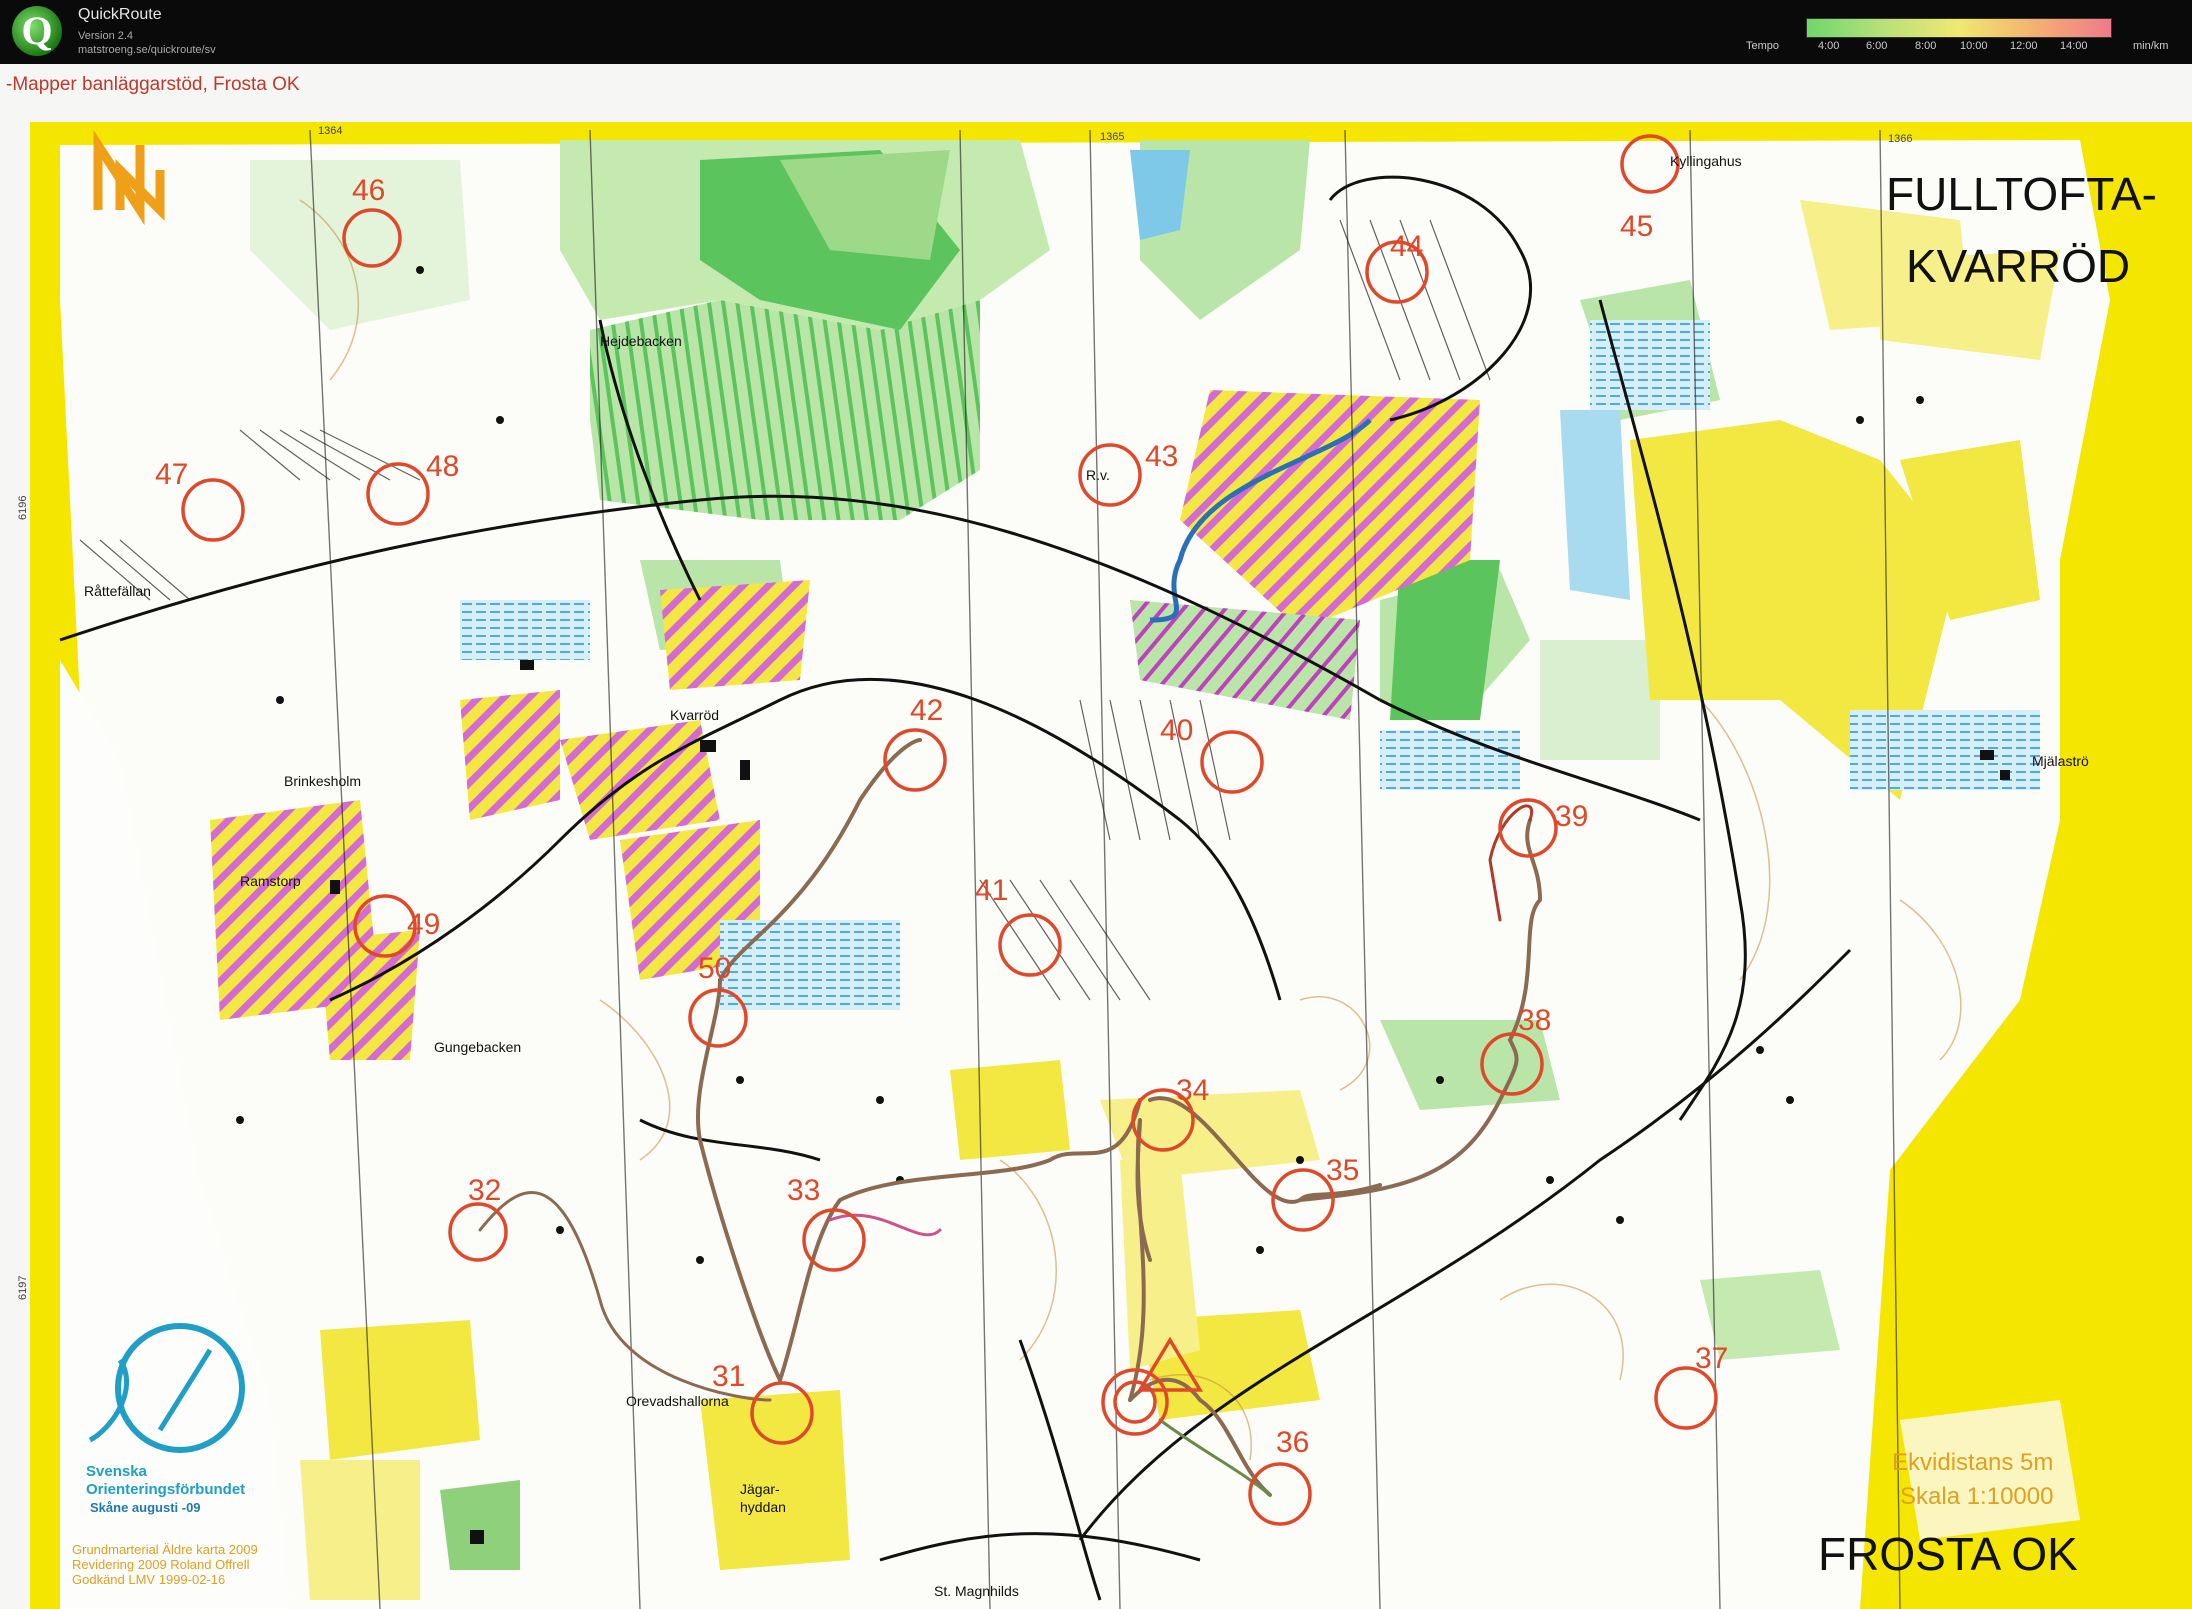  What do you see at coordinates (117, 1471) in the screenshot?
I see `federation-name: Svenska` at bounding box center [117, 1471].